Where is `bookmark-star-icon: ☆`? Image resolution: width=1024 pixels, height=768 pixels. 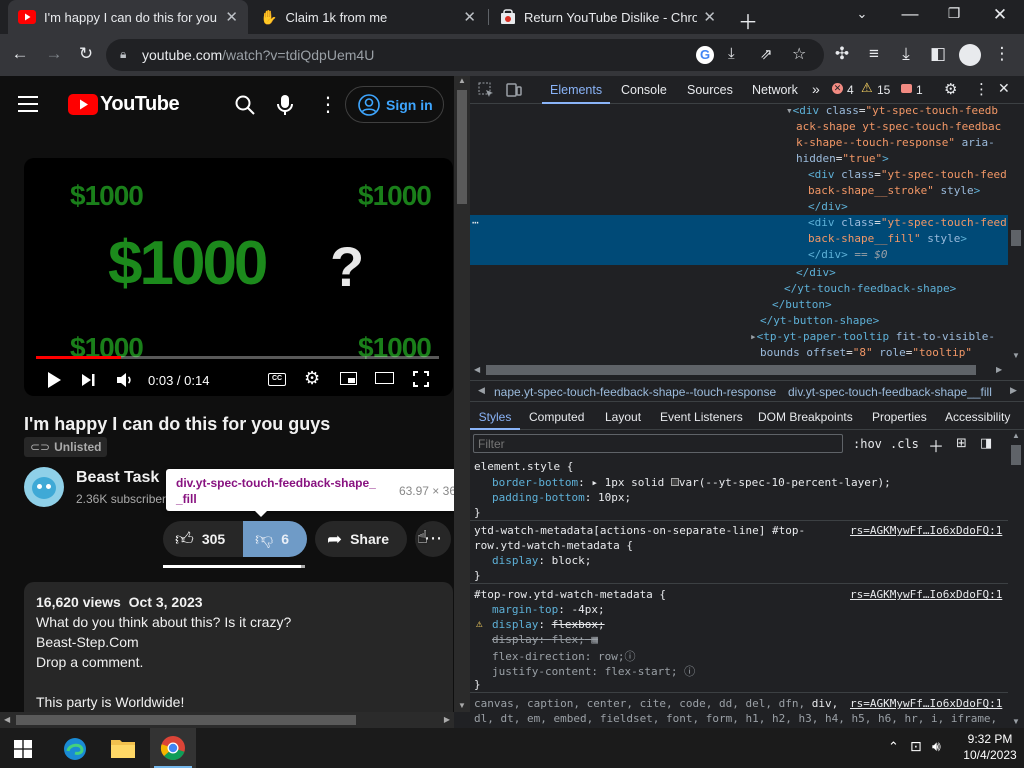
bookmark-star-icon: ☆ is located at coordinates (799, 54).